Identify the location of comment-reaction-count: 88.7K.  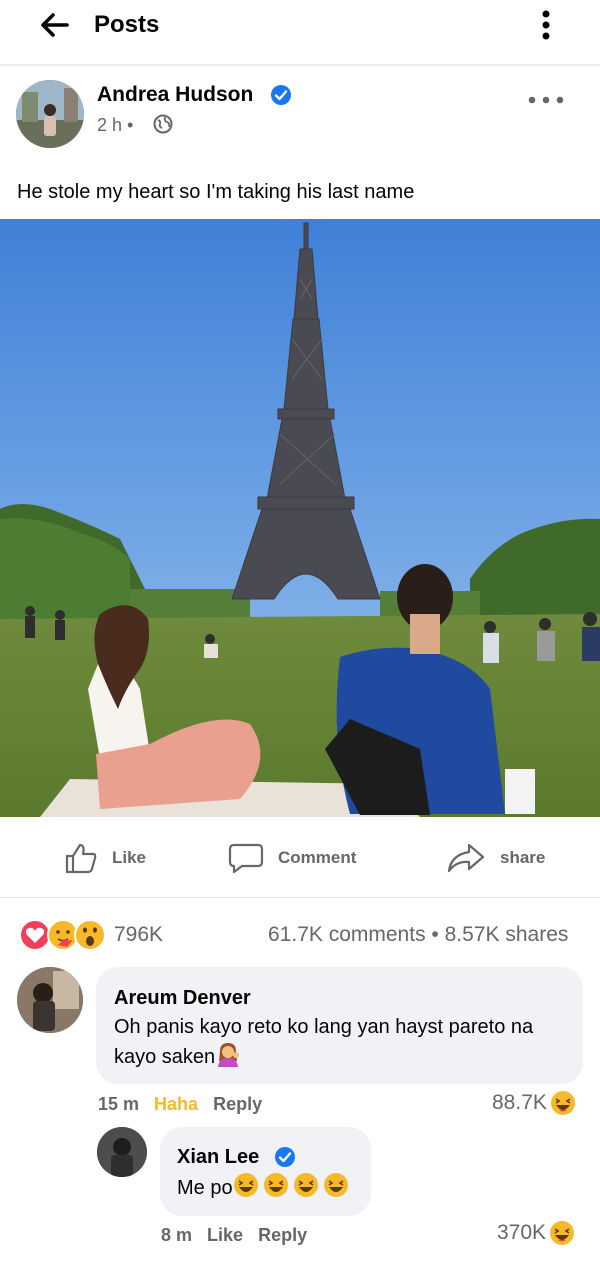
(534, 1103).